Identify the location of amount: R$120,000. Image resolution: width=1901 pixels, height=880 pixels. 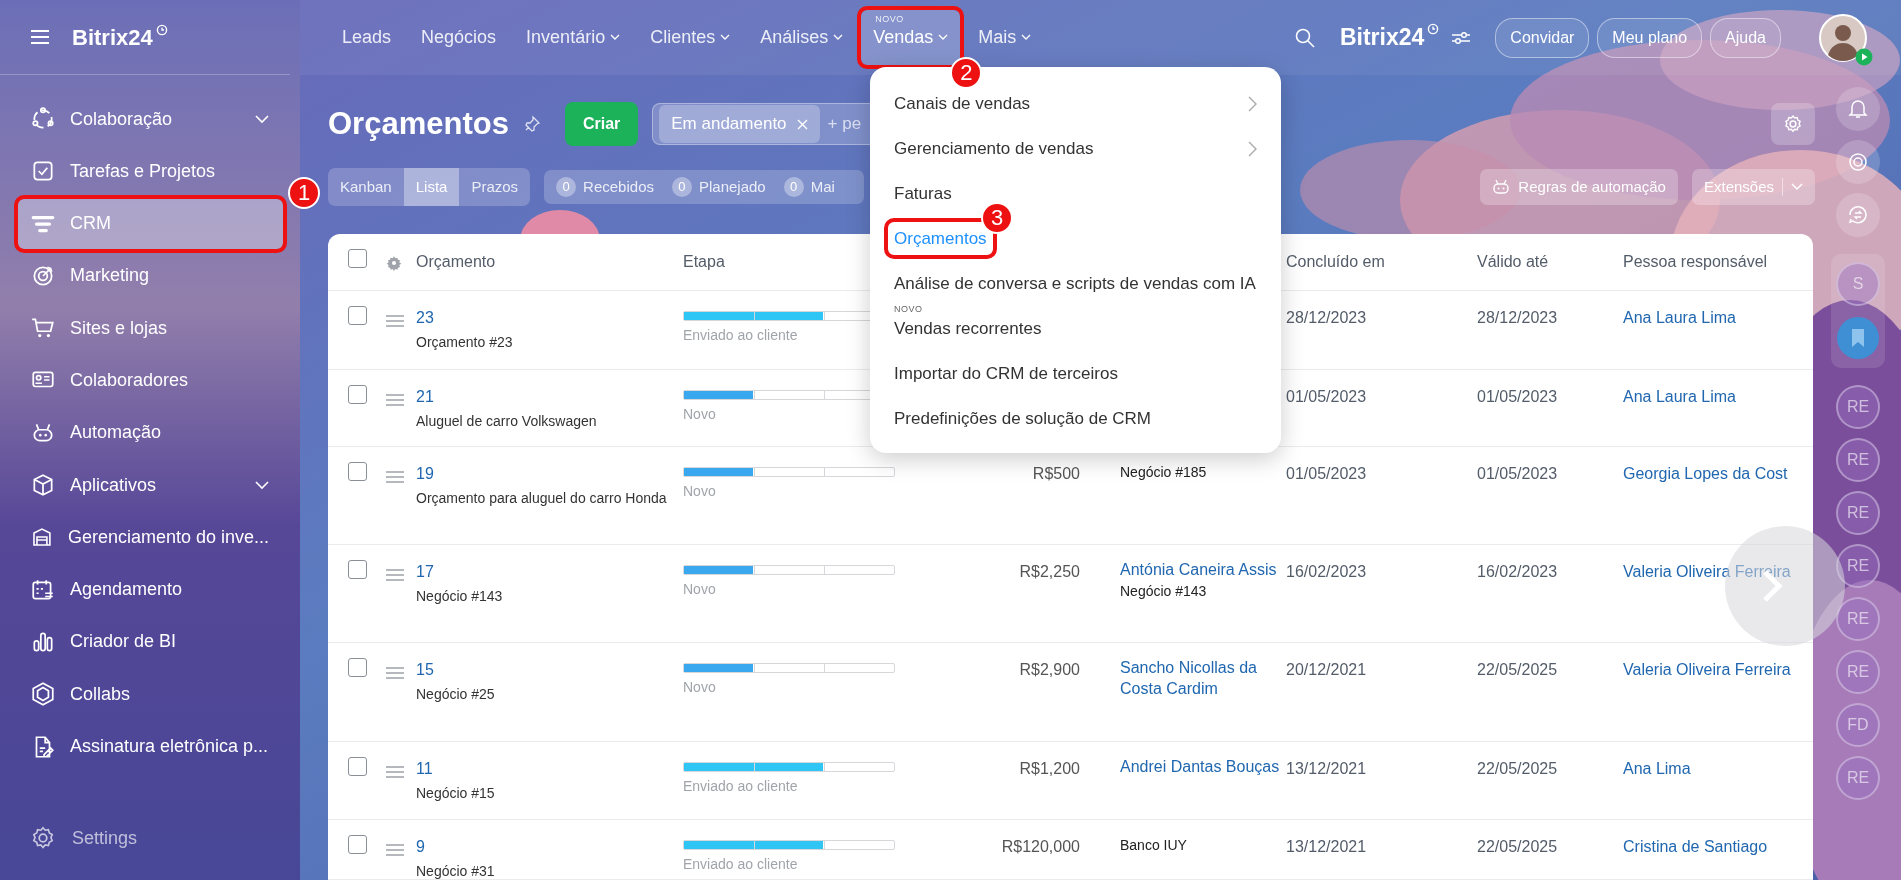
(1040, 846).